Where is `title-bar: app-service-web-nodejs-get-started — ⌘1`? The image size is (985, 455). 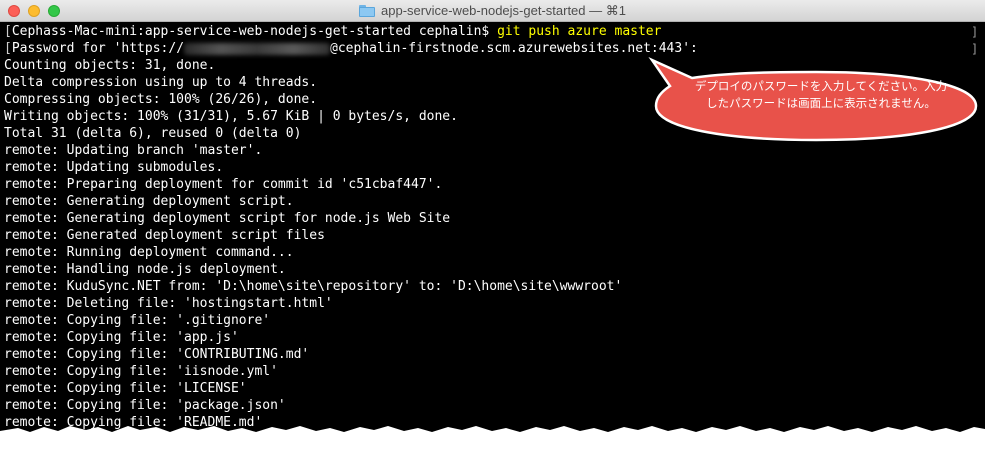
title-bar: app-service-web-nodejs-get-started — ⌘1 is located at coordinates (492, 11).